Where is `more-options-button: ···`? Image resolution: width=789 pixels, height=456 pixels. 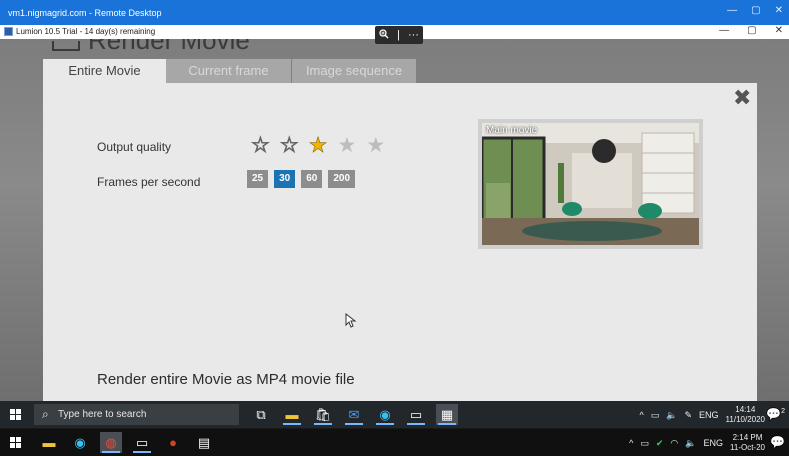
more-options-button: ··· is located at coordinates (413, 35).